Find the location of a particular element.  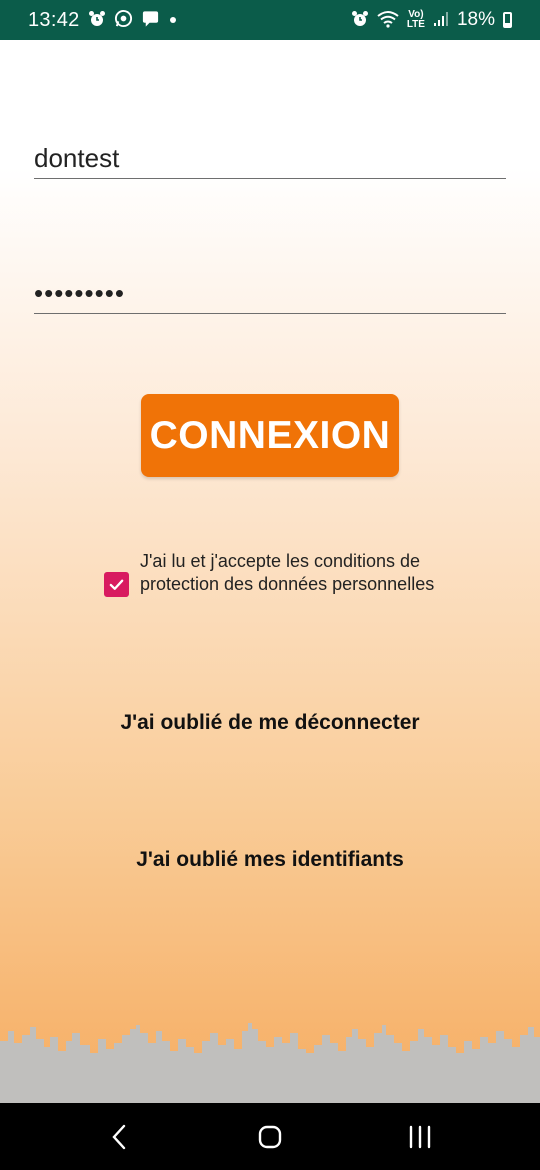

consent-checkbox is located at coordinates (116, 584).